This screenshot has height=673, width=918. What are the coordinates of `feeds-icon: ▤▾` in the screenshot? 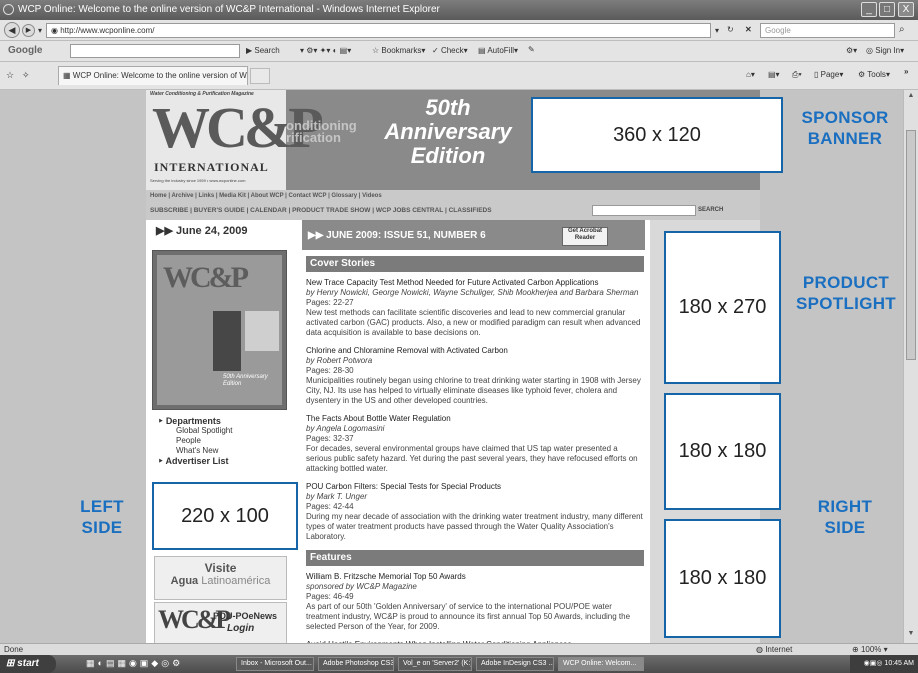 It's located at (774, 74).